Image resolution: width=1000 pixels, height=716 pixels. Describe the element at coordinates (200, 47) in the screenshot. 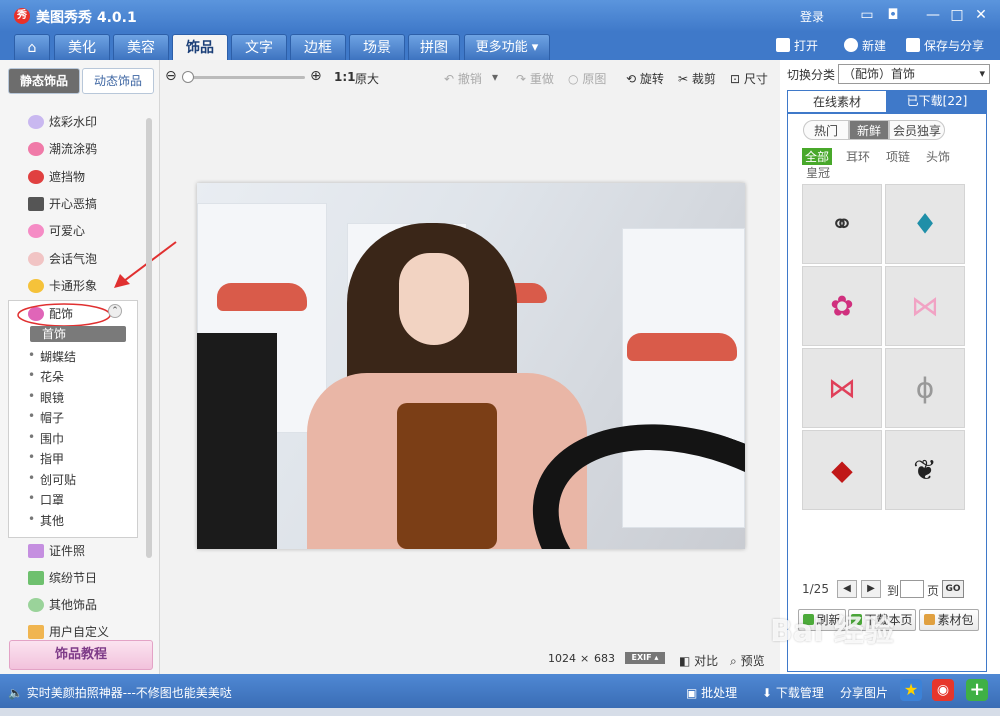

I see `tab-accessories: 饰品` at that location.